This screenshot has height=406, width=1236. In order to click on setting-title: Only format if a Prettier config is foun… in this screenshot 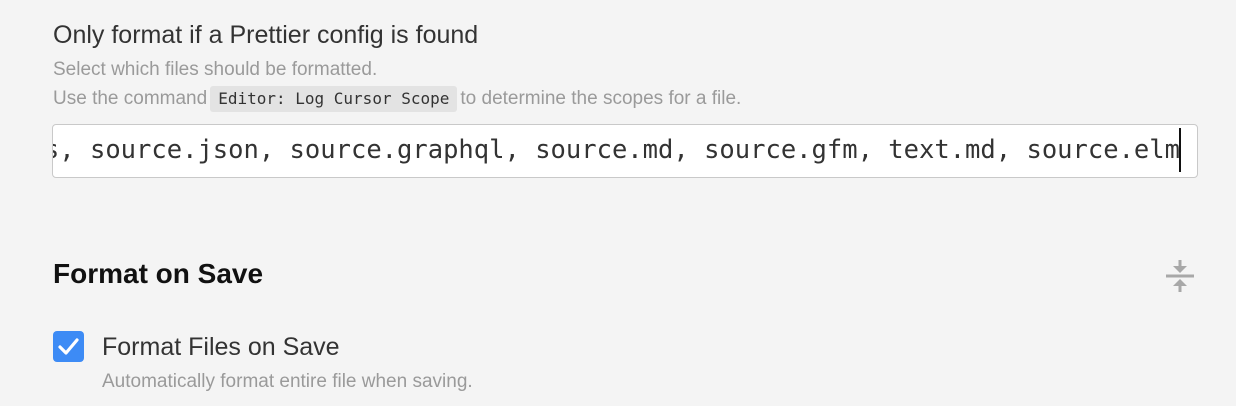, I will do `click(266, 35)`.